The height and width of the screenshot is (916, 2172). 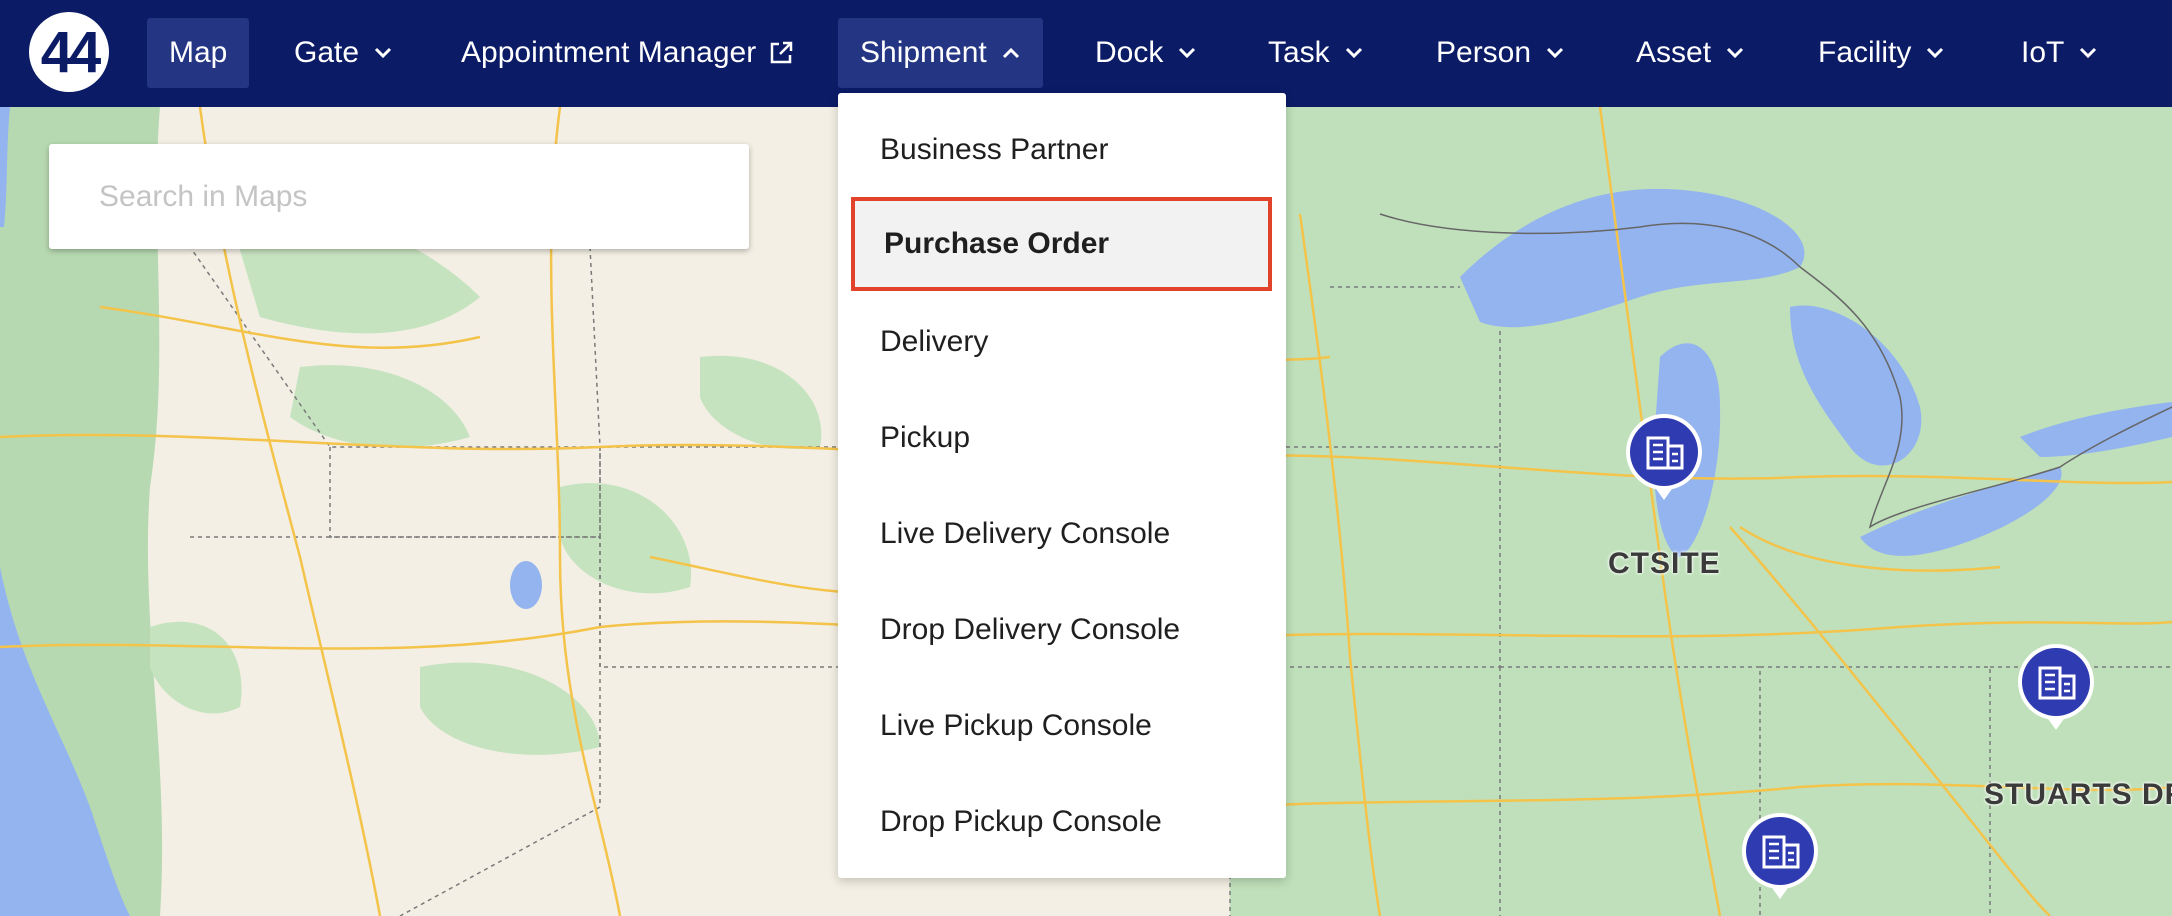 I want to click on nav-map-label: Map, so click(x=198, y=52).